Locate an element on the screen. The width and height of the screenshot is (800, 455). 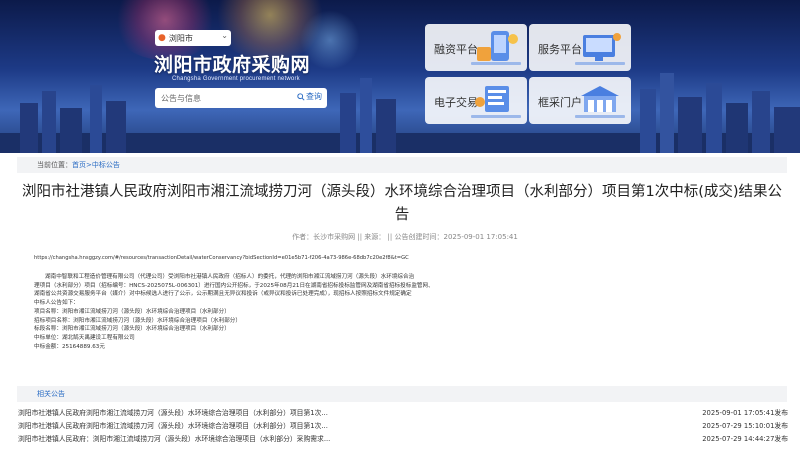
platform-service: 服务平台 is located at coordinates (580, 47).